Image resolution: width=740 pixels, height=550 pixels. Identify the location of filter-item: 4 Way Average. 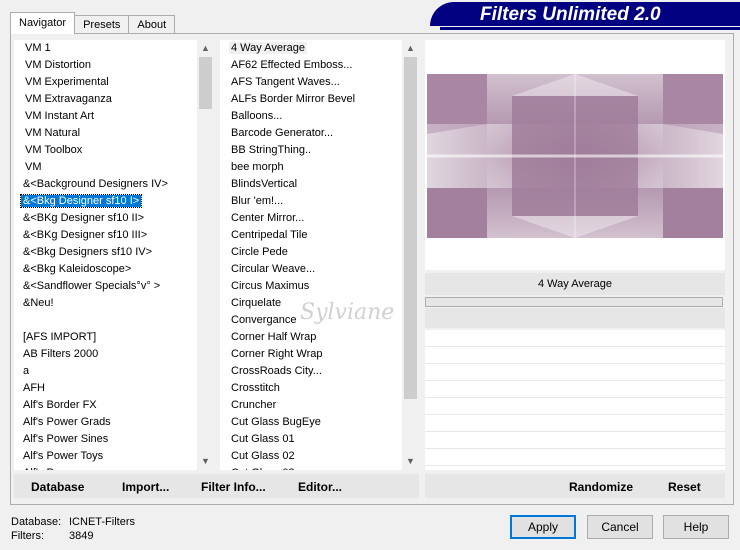
(311, 48).